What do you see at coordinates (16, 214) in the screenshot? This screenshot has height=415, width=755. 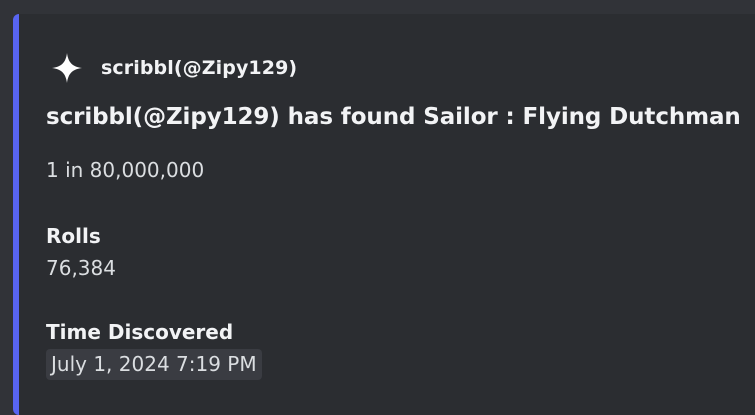 I see `embed-accent-bar` at bounding box center [16, 214].